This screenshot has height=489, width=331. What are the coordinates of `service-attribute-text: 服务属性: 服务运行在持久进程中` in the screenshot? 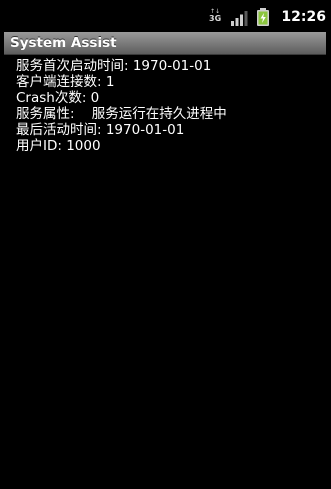 It's located at (121, 114).